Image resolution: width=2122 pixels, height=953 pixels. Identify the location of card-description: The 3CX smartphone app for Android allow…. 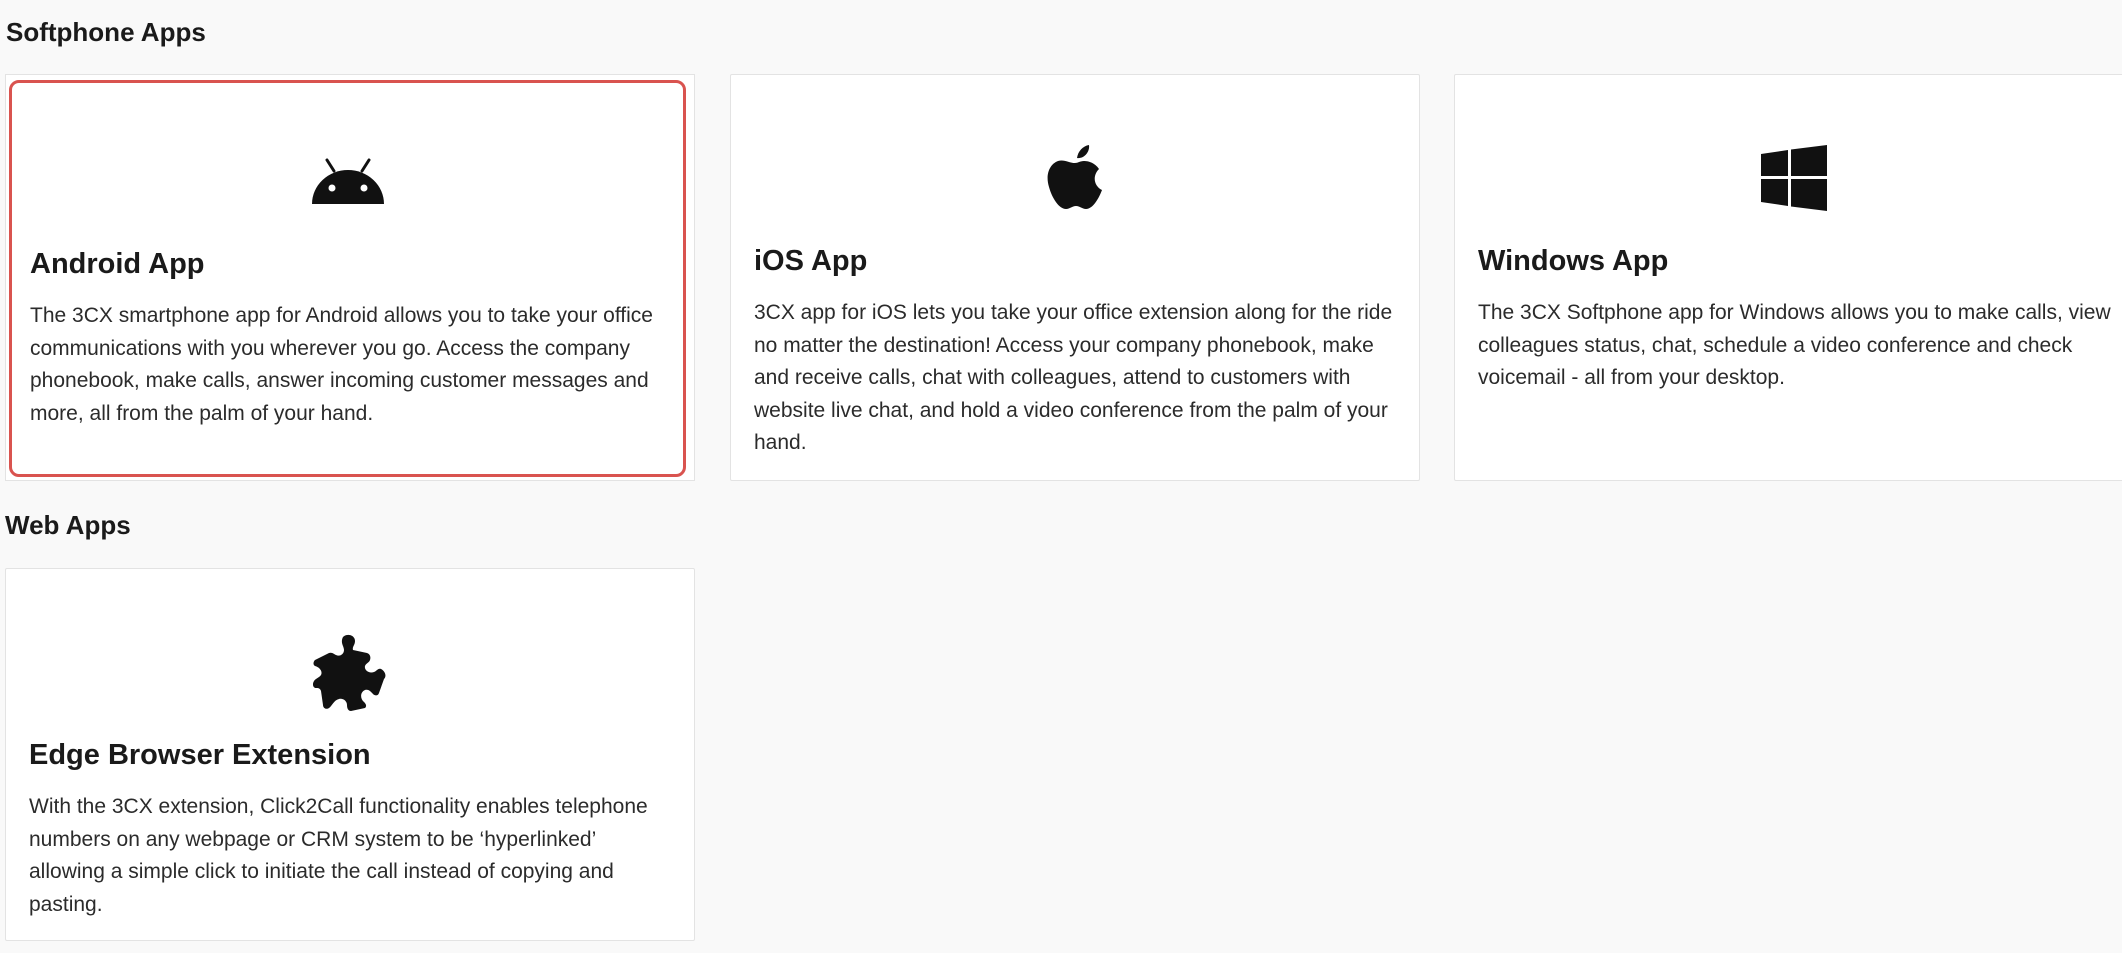
(341, 364).